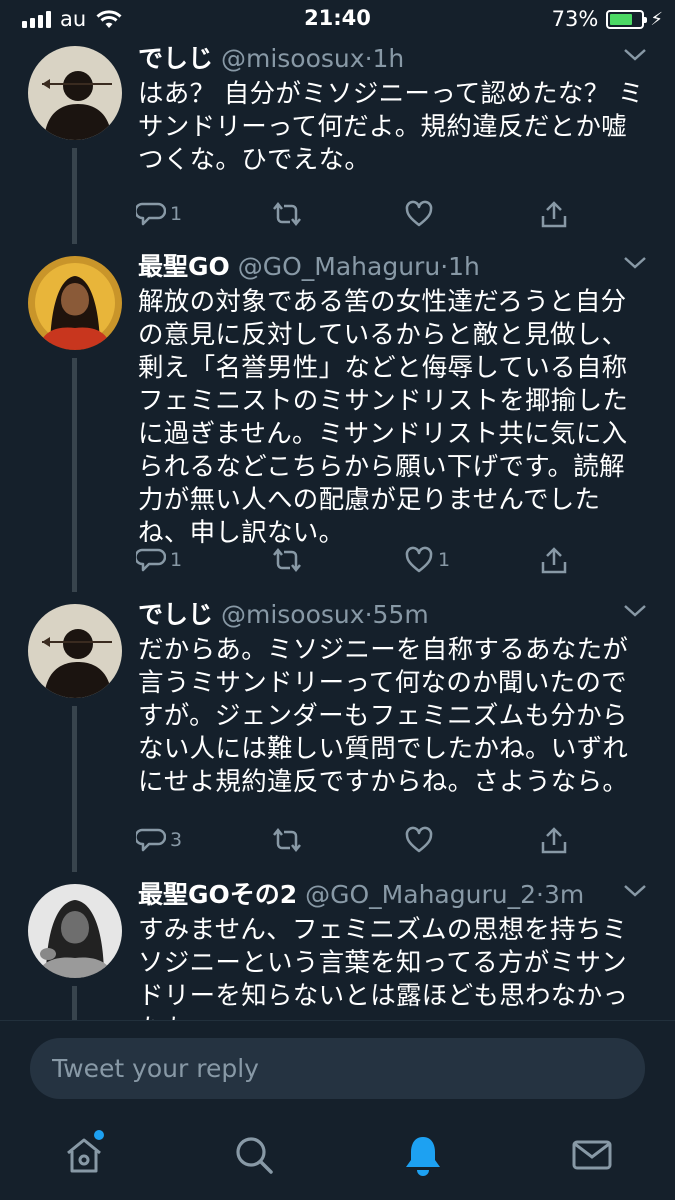 This screenshot has height=1200, width=675. What do you see at coordinates (254, 1155) in the screenshot?
I see `search-icon` at bounding box center [254, 1155].